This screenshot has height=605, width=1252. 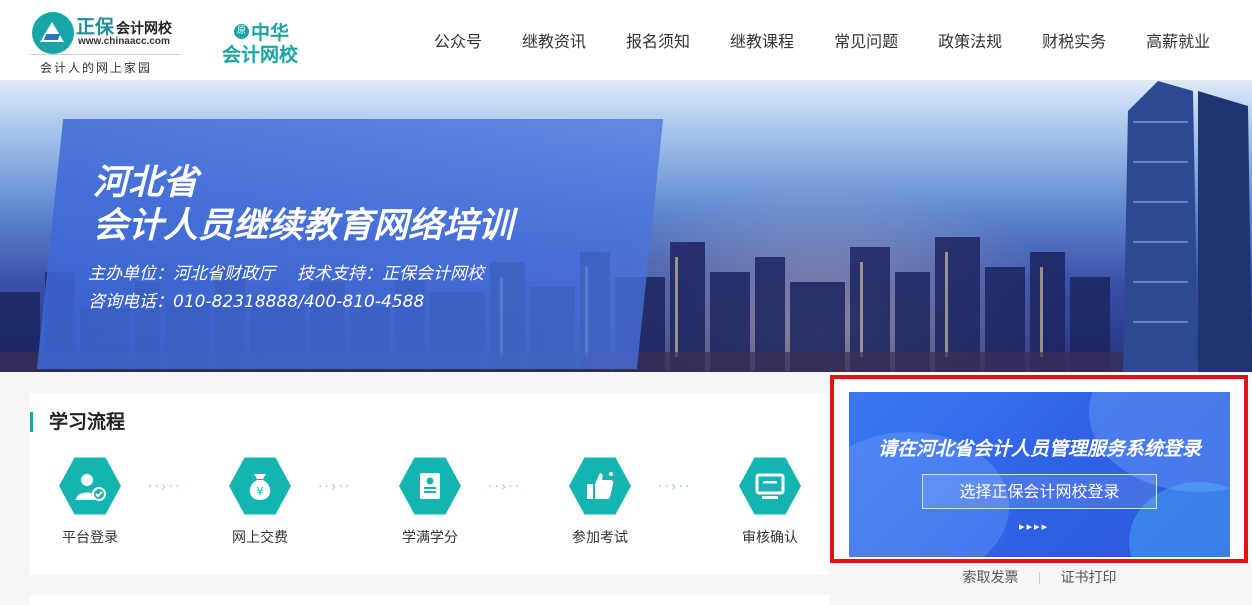 I want to click on flow-step-label: 审核确认, so click(x=770, y=538).